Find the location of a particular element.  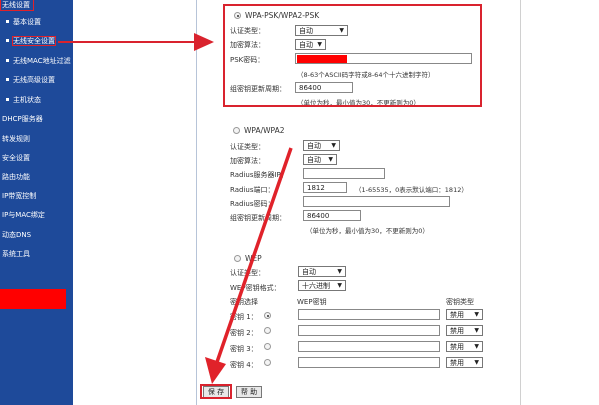

wep-title: WEP is located at coordinates (253, 258).